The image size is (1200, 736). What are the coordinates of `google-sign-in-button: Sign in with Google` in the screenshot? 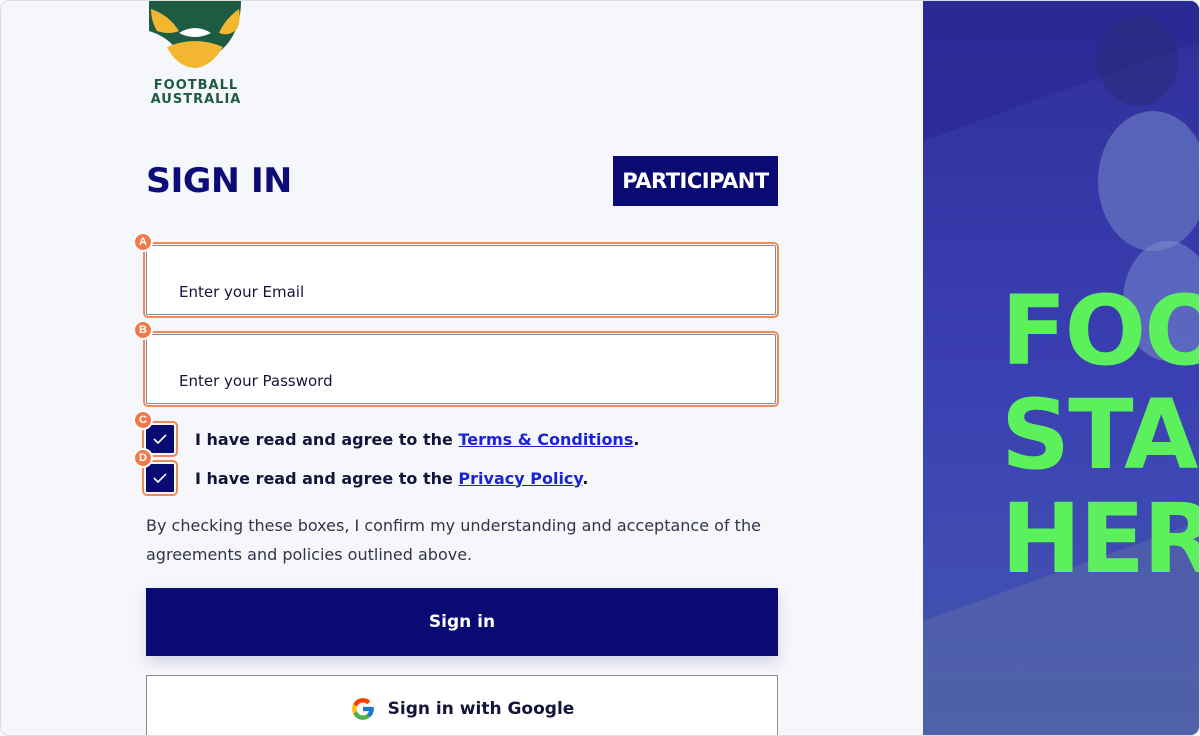 It's located at (462, 705).